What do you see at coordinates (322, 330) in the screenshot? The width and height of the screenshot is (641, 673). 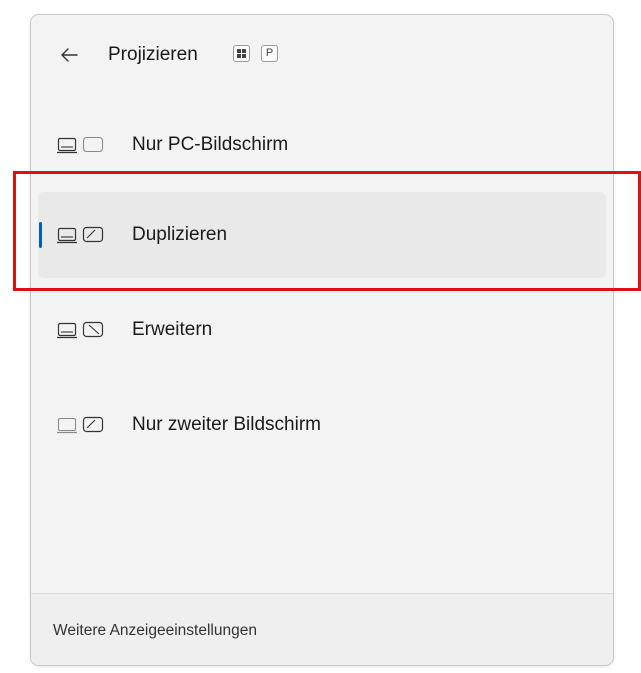 I see `option-extend: Erweitern` at bounding box center [322, 330].